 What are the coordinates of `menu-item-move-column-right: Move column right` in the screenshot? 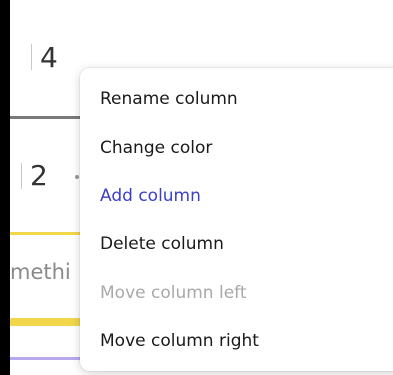 It's located at (179, 341).